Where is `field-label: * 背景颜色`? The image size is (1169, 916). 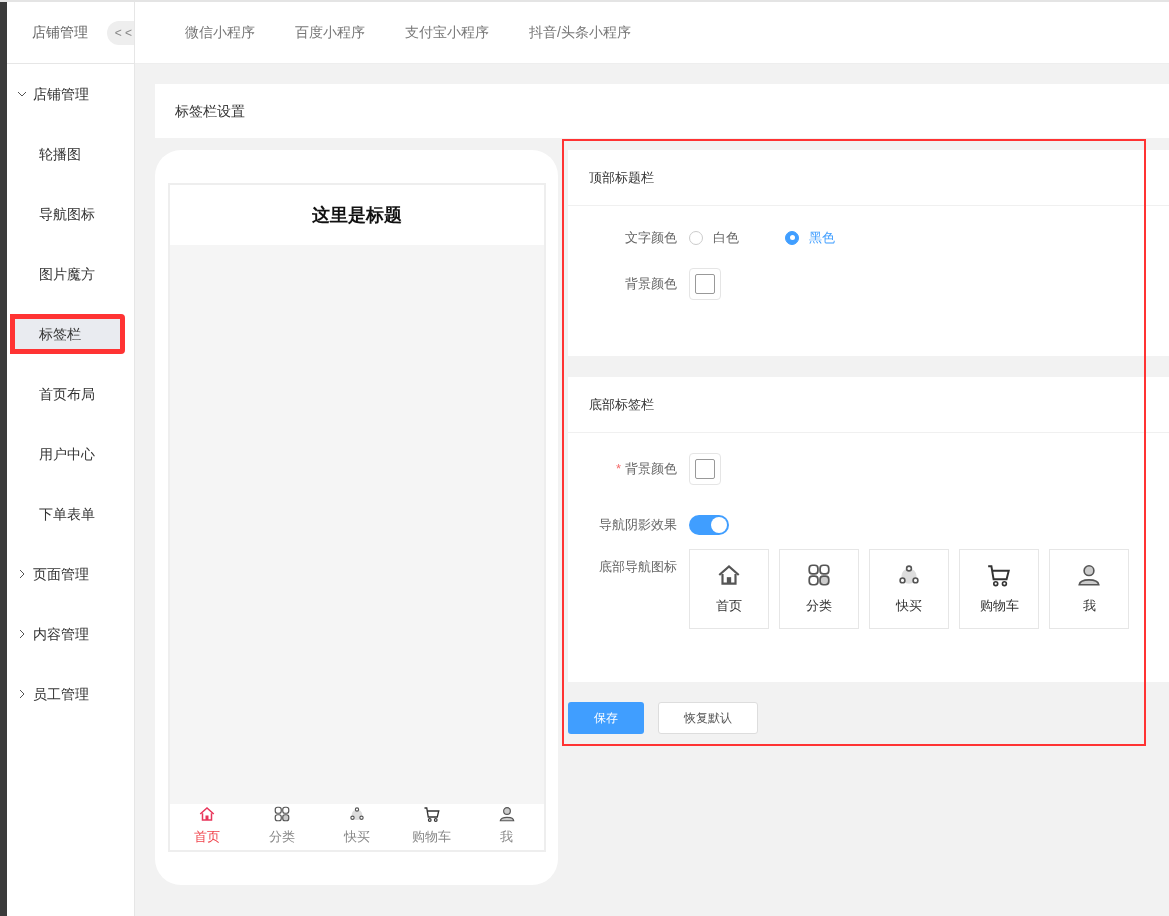
field-label: * 背景颜色 is located at coordinates (645, 469).